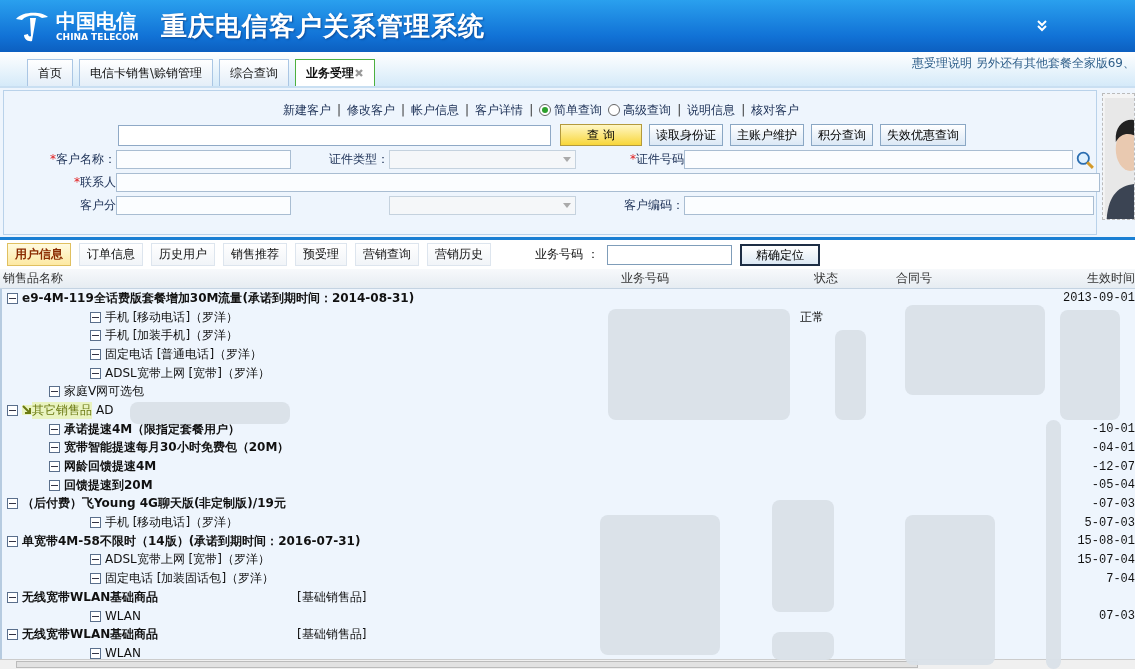  I want to click on field-label: 客户分, so click(98, 205).